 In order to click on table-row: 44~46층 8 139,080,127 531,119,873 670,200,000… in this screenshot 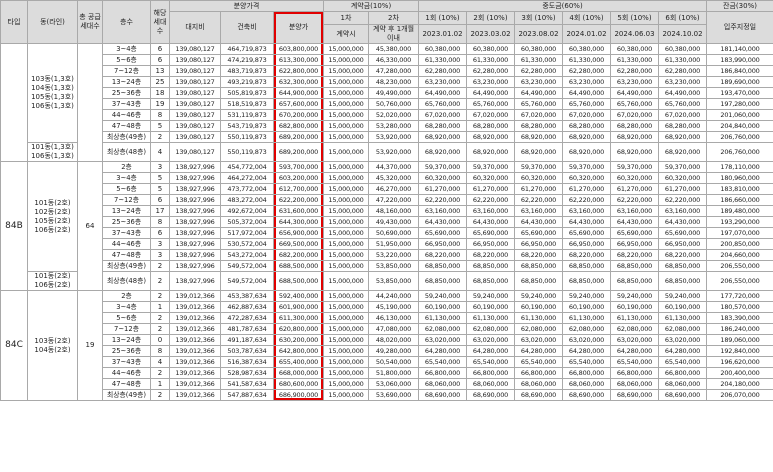, I will do `click(387, 115)`.